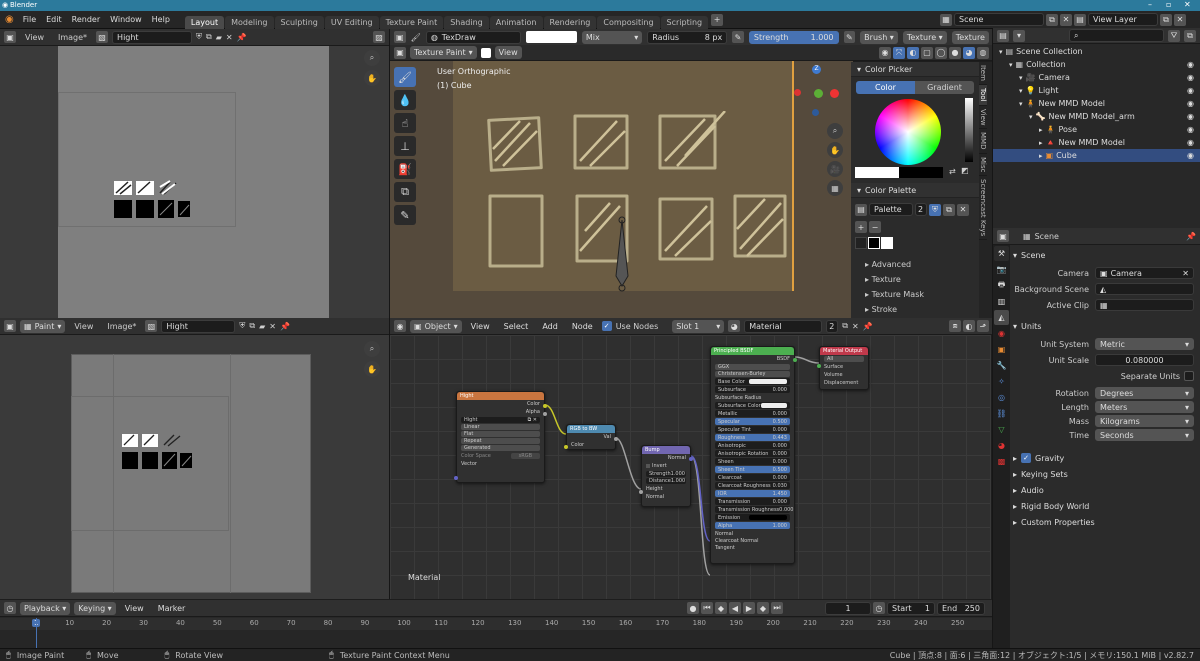 This screenshot has height=661, width=1200. Describe the element at coordinates (684, 22) in the screenshot. I see `tab-scripting: Scripting` at that location.